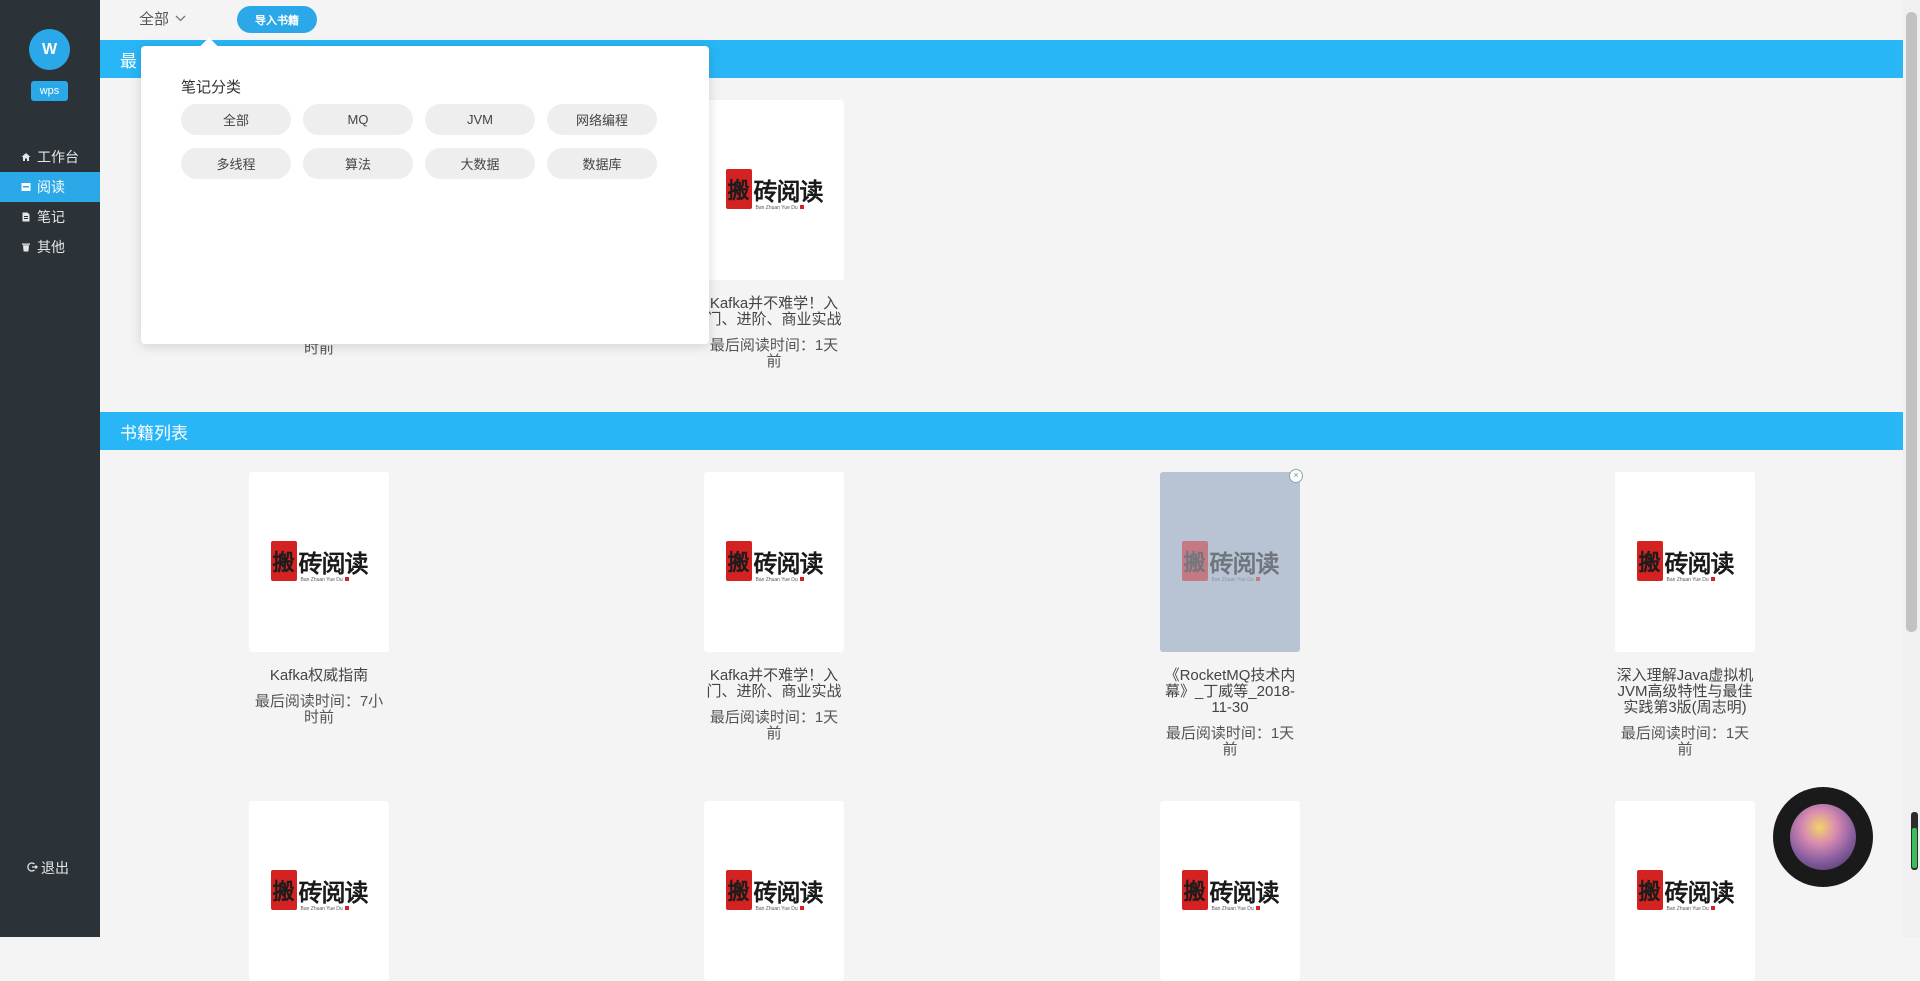  Describe the element at coordinates (1230, 691) in the screenshot. I see `book-title: 《RocketMQ技术内幕》_丁威等_2018-11-30` at that location.